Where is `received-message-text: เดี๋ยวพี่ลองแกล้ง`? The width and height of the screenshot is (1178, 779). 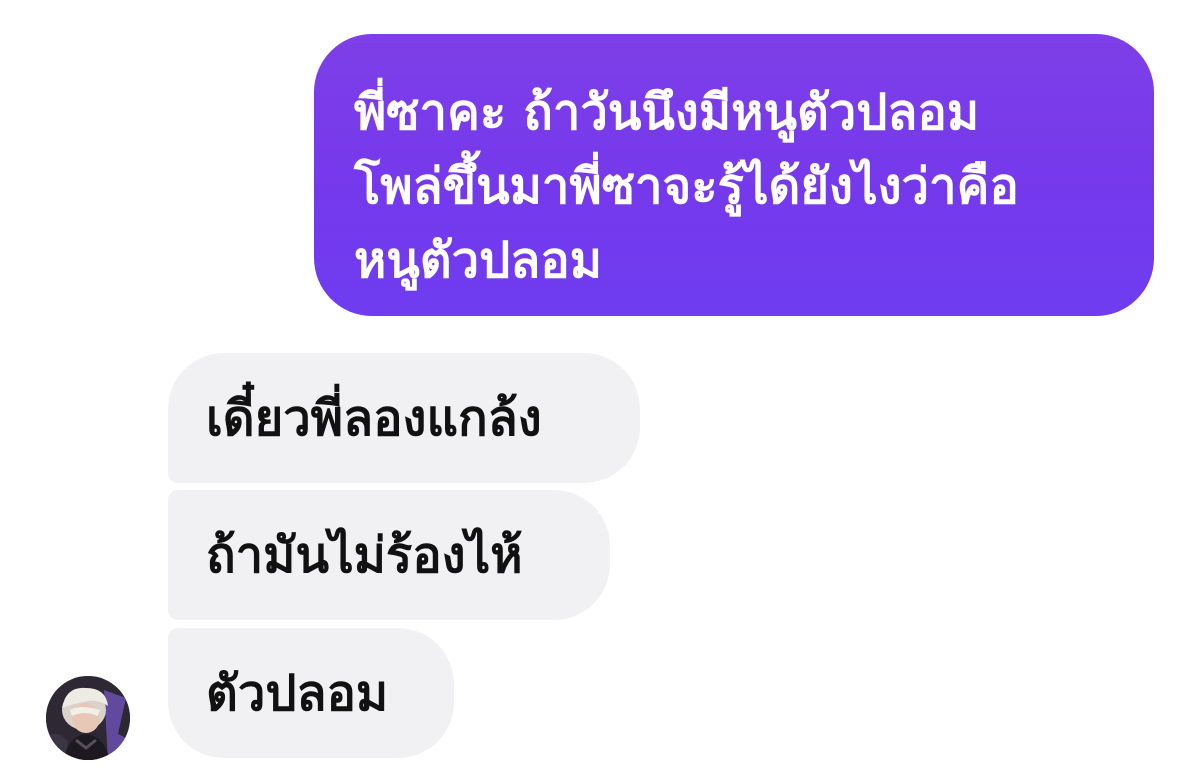 received-message-text: เดี๋ยวพี่ลองแกล้ง is located at coordinates (374, 418).